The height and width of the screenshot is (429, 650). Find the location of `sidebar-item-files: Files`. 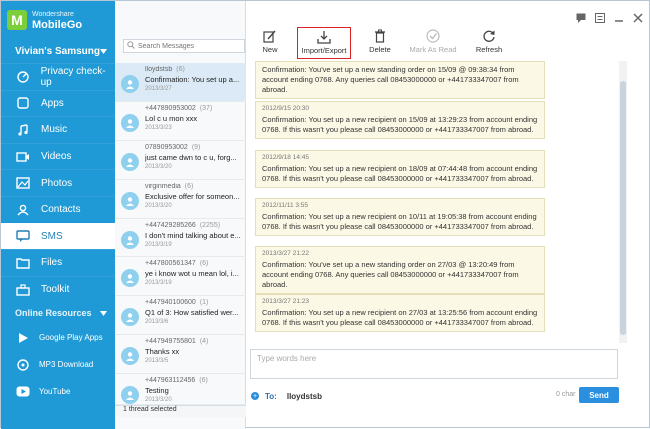

sidebar-item-files: Files is located at coordinates (58, 262).